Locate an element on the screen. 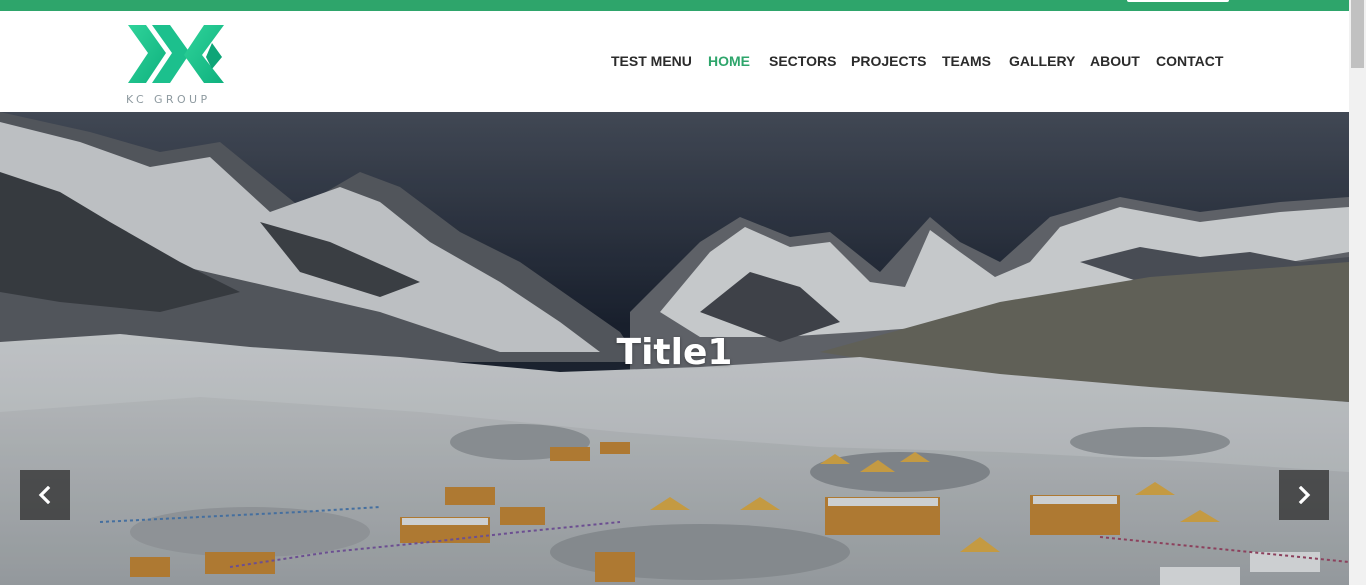  top-bar is located at coordinates (674, 5).